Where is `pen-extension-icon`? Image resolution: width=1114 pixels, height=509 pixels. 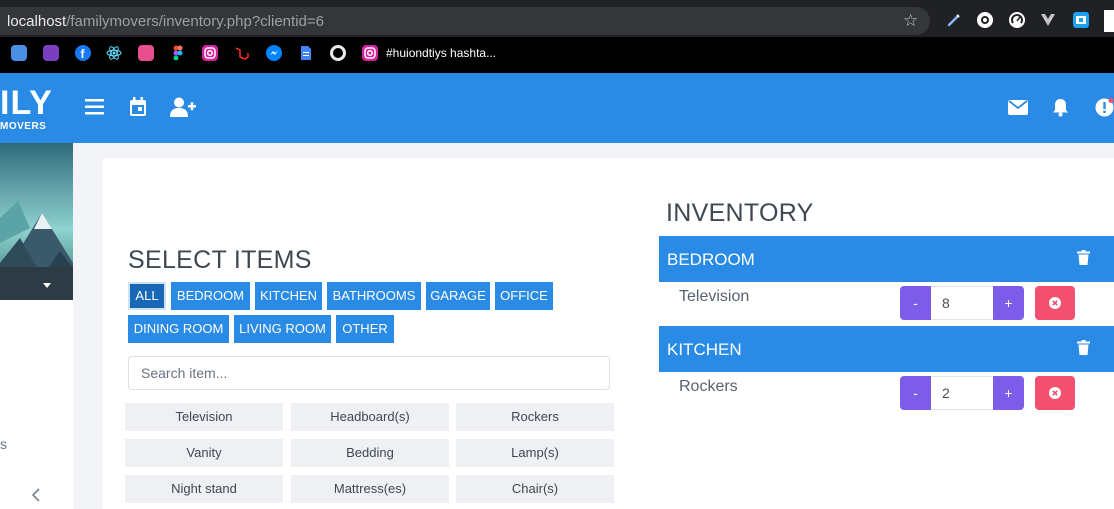 pen-extension-icon is located at coordinates (954, 20).